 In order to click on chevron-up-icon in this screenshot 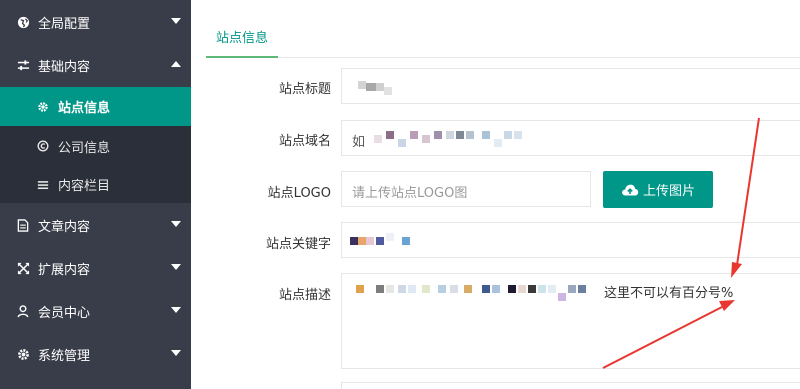, I will do `click(176, 64)`.